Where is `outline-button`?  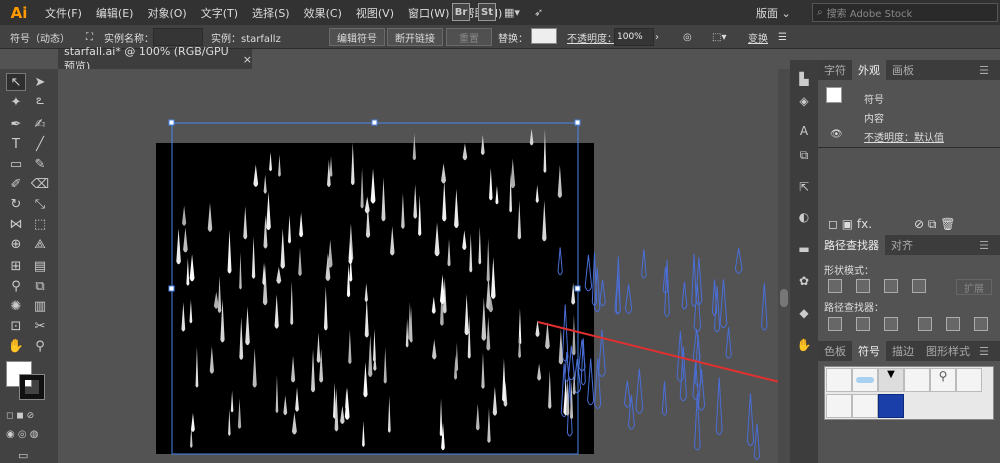
outline-button is located at coordinates (953, 324).